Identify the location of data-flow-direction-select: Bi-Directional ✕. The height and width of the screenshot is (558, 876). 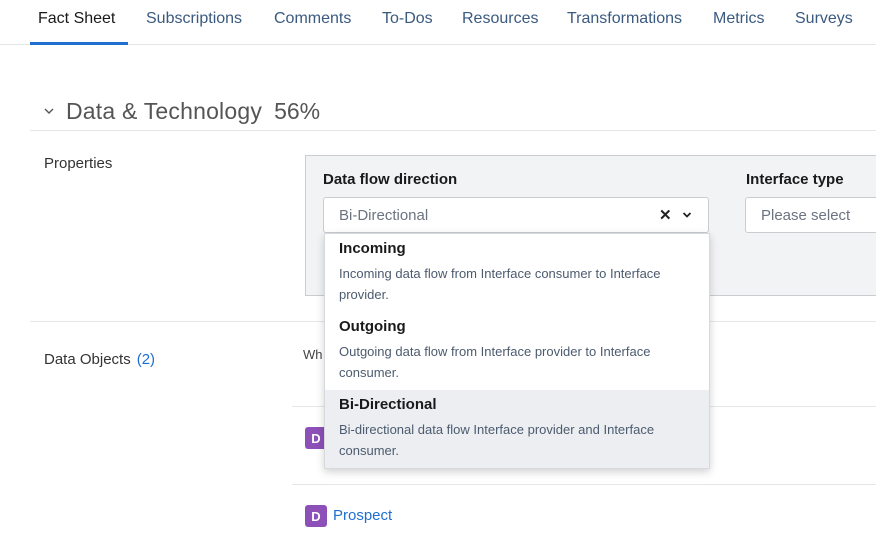
(516, 215).